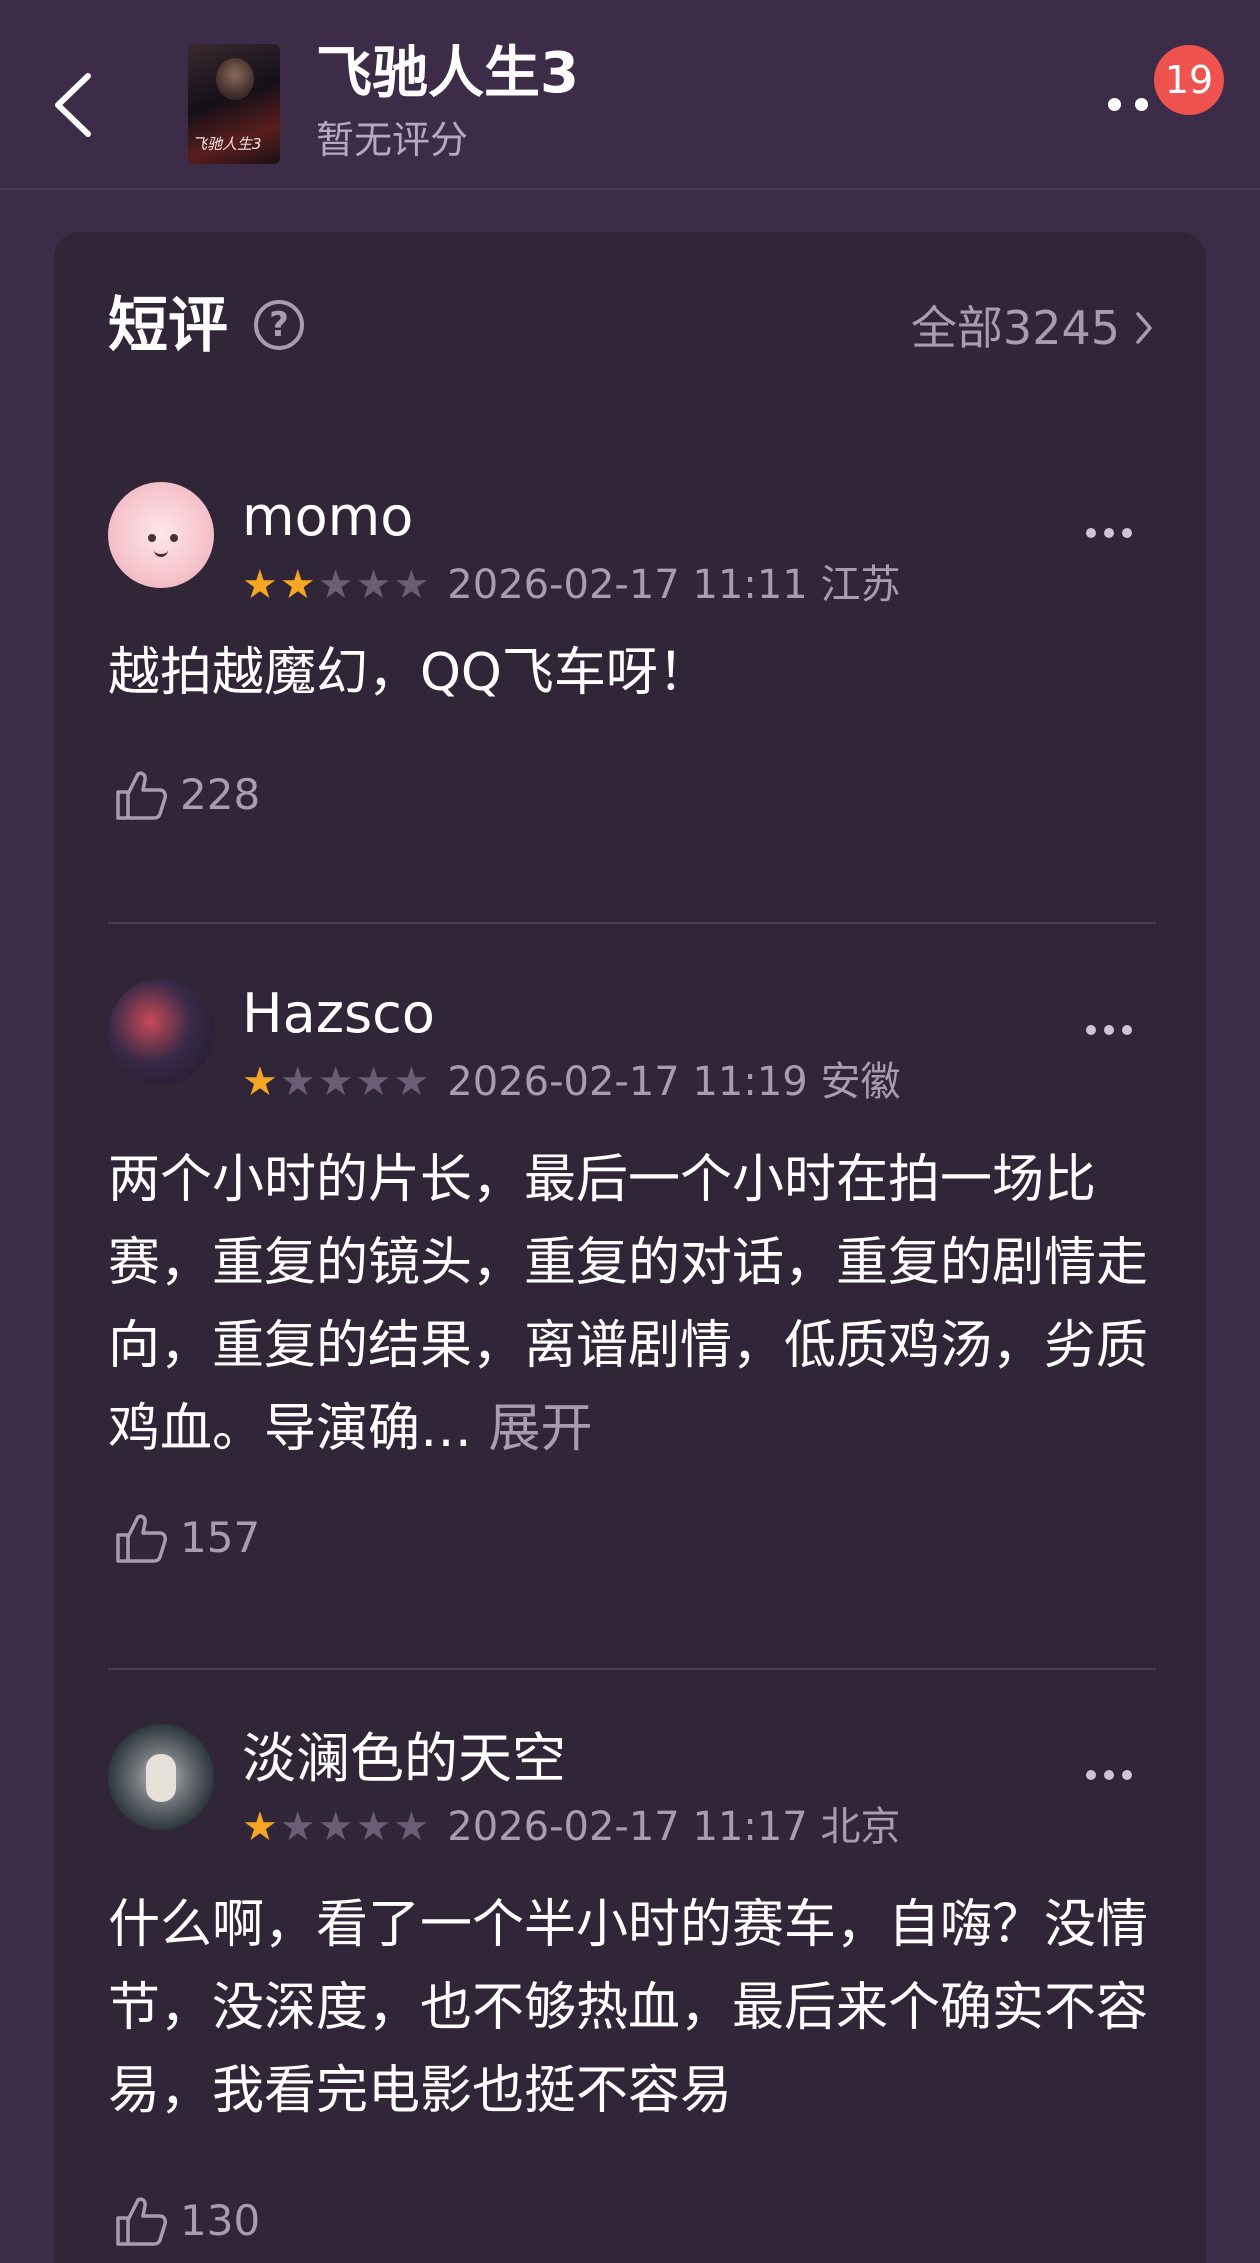  I want to click on chevron-left-icon, so click(73, 105).